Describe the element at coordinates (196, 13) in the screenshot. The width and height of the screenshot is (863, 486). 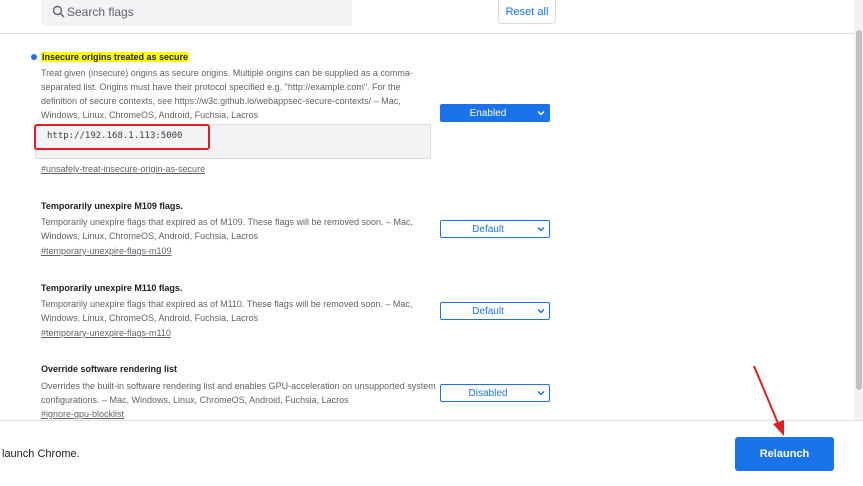
I see `search-input: Search flags` at that location.